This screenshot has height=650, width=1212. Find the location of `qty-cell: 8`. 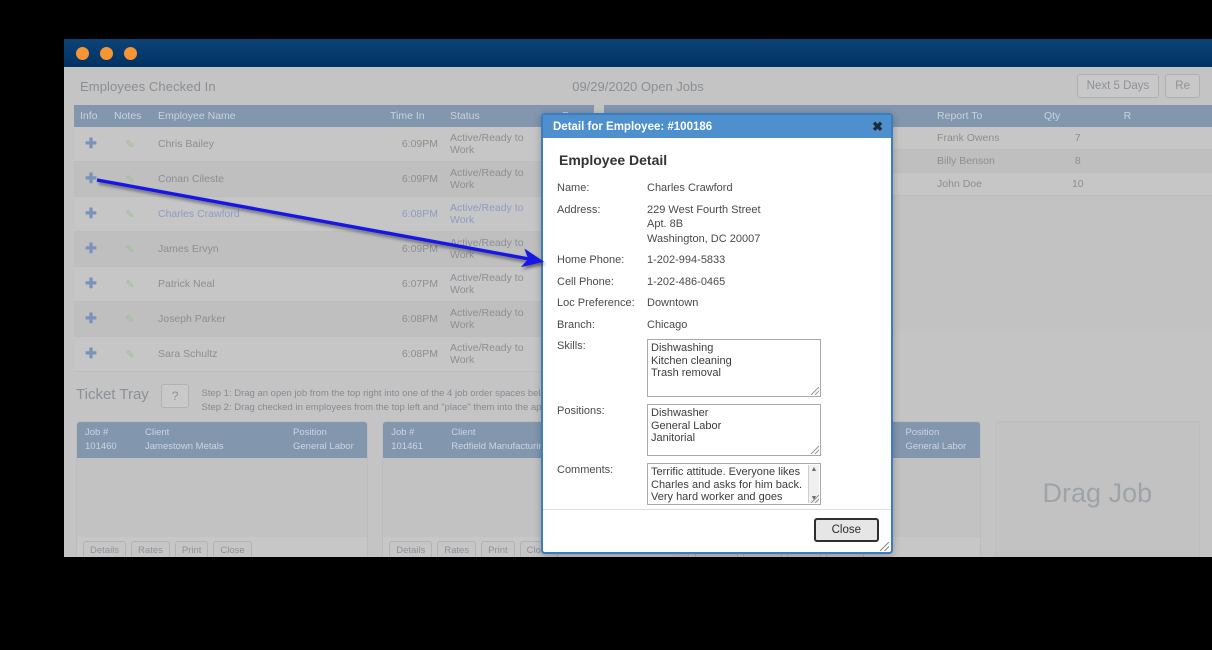

qty-cell: 8 is located at coordinates (1077, 161).